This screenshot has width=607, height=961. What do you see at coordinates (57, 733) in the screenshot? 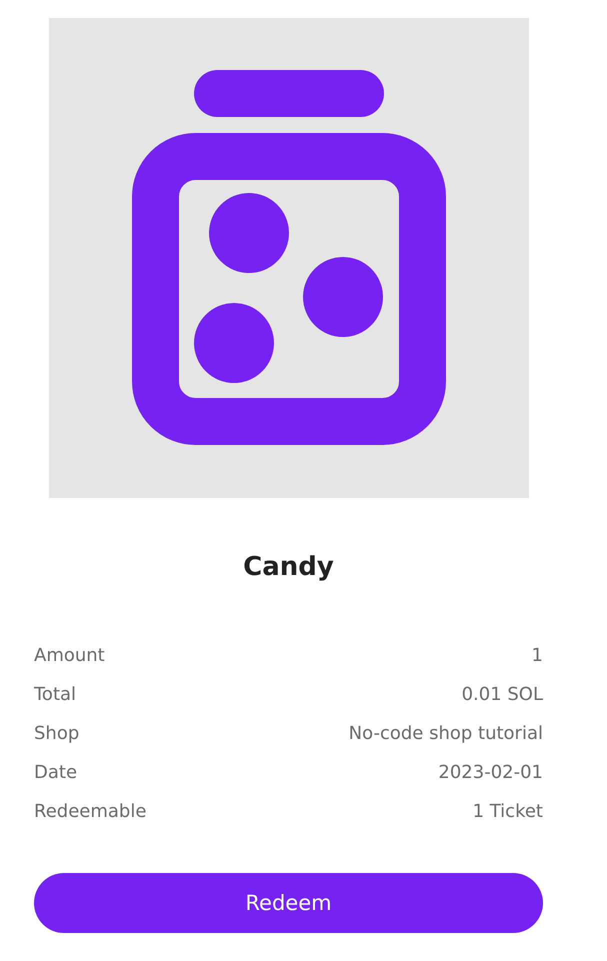
I see `detail-label: Shop` at bounding box center [57, 733].